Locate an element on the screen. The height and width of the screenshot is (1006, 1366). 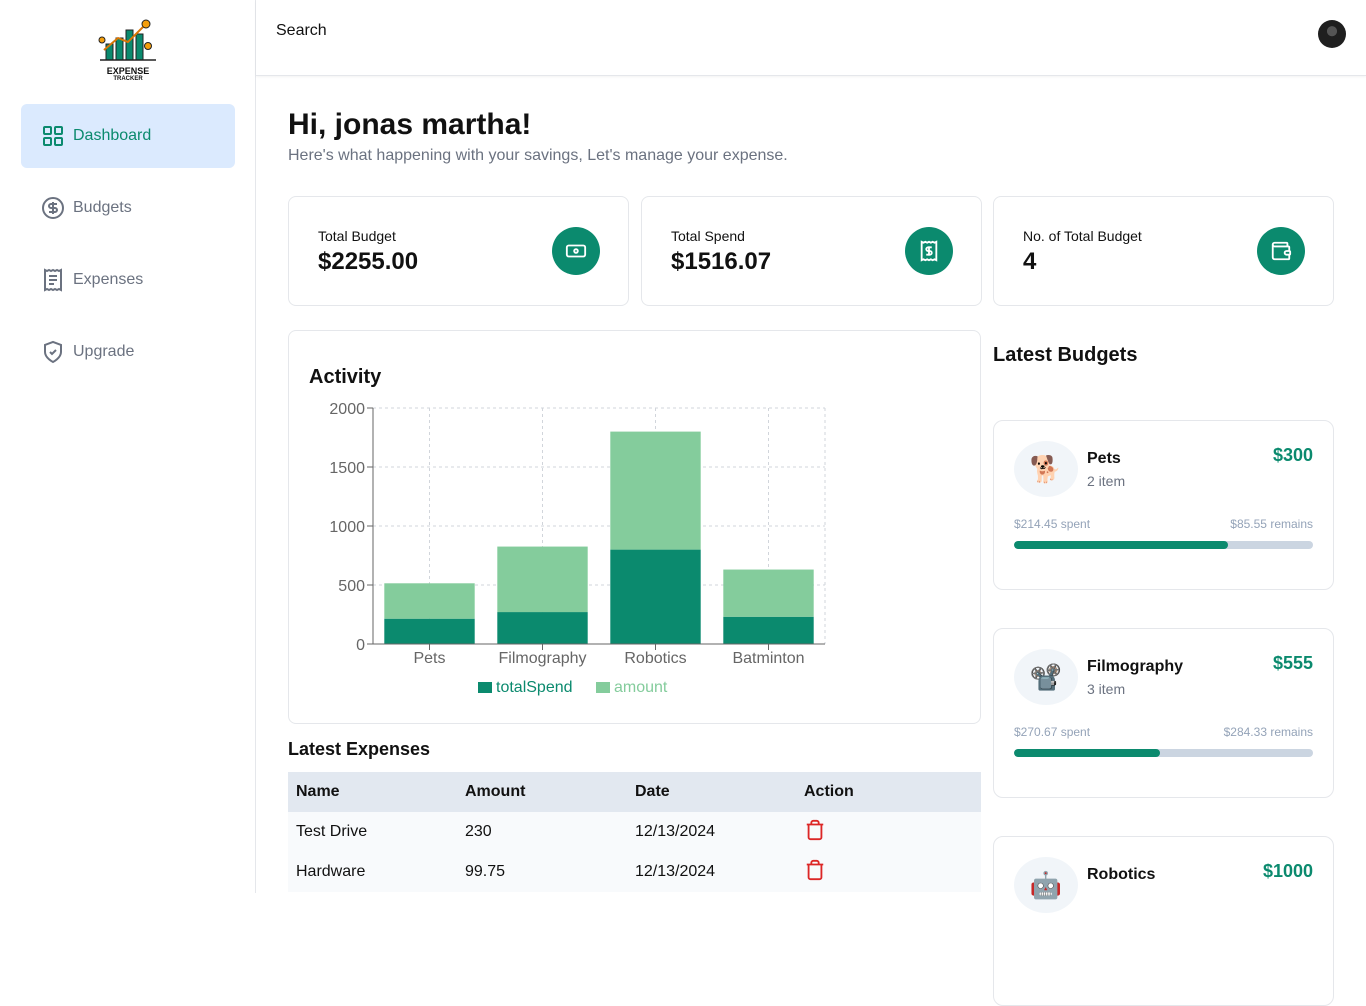
stat-value: 4 is located at coordinates (1030, 261).